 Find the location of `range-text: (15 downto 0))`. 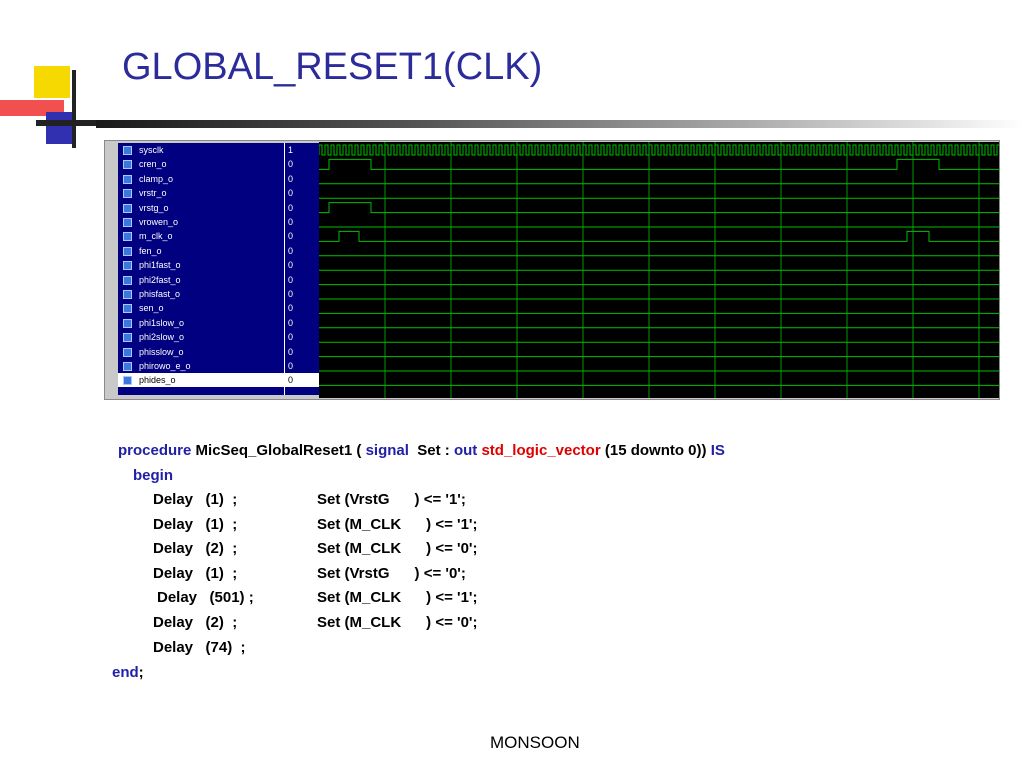

range-text: (15 downto 0)) is located at coordinates (655, 450).